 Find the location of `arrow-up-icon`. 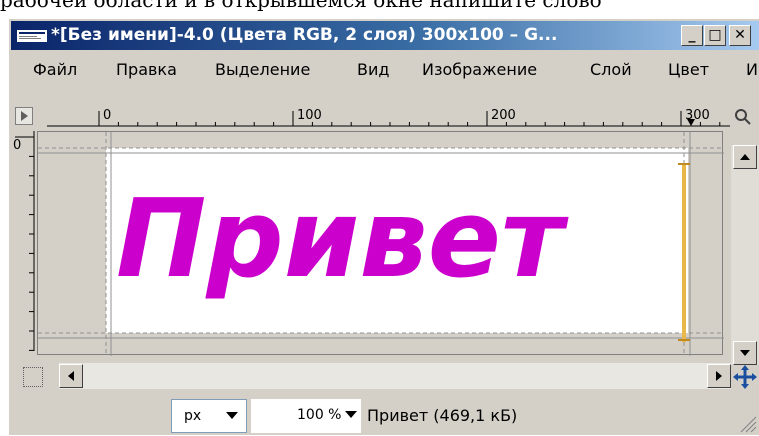

arrow-up-icon is located at coordinates (745, 157).